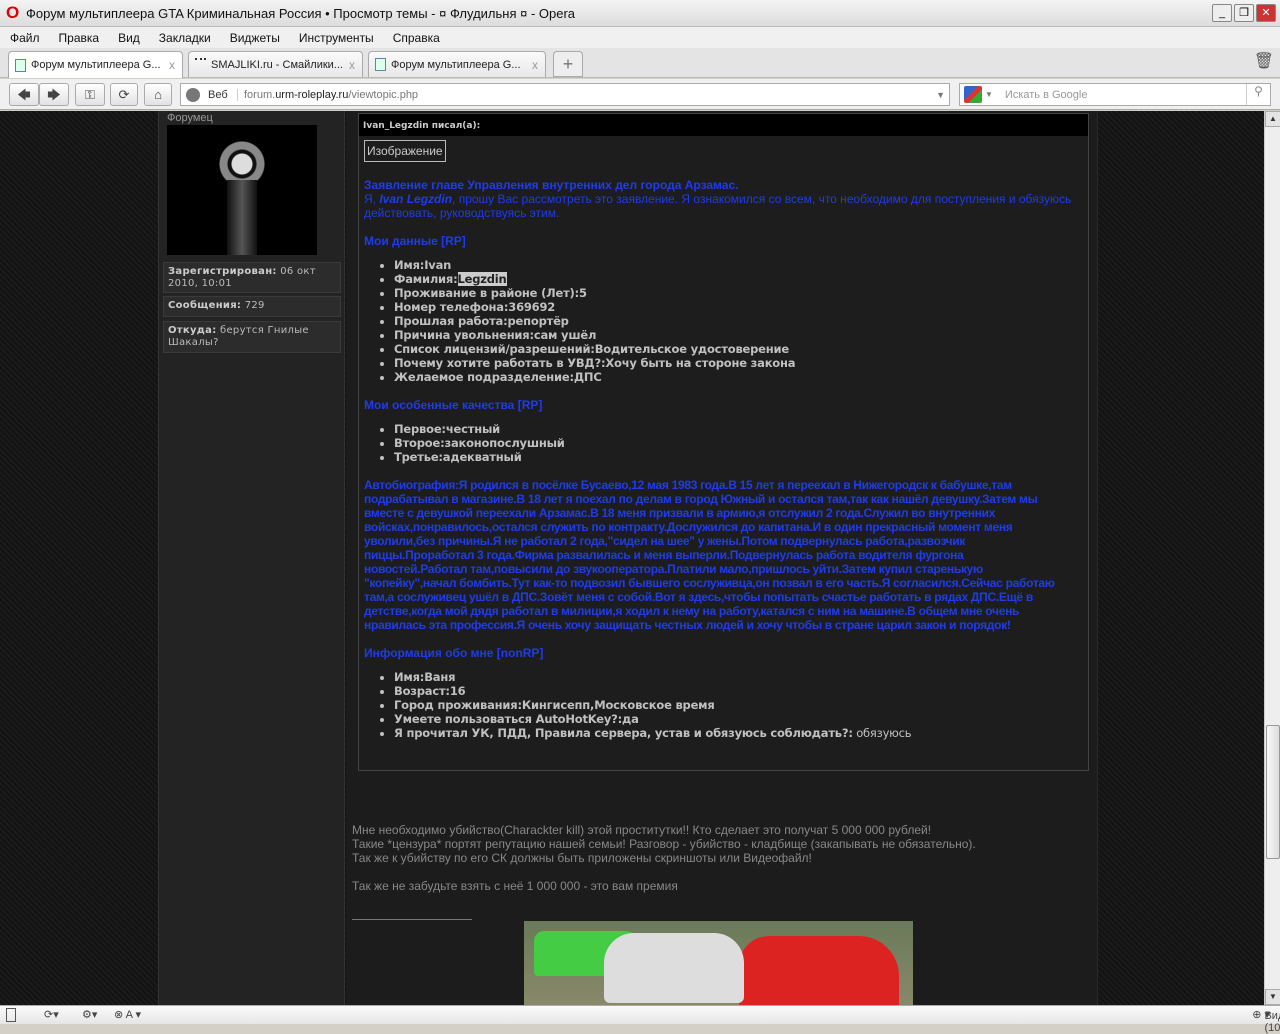  I want to click on tab-forum-1: Форум мультиплеера G... x, so click(95, 64).